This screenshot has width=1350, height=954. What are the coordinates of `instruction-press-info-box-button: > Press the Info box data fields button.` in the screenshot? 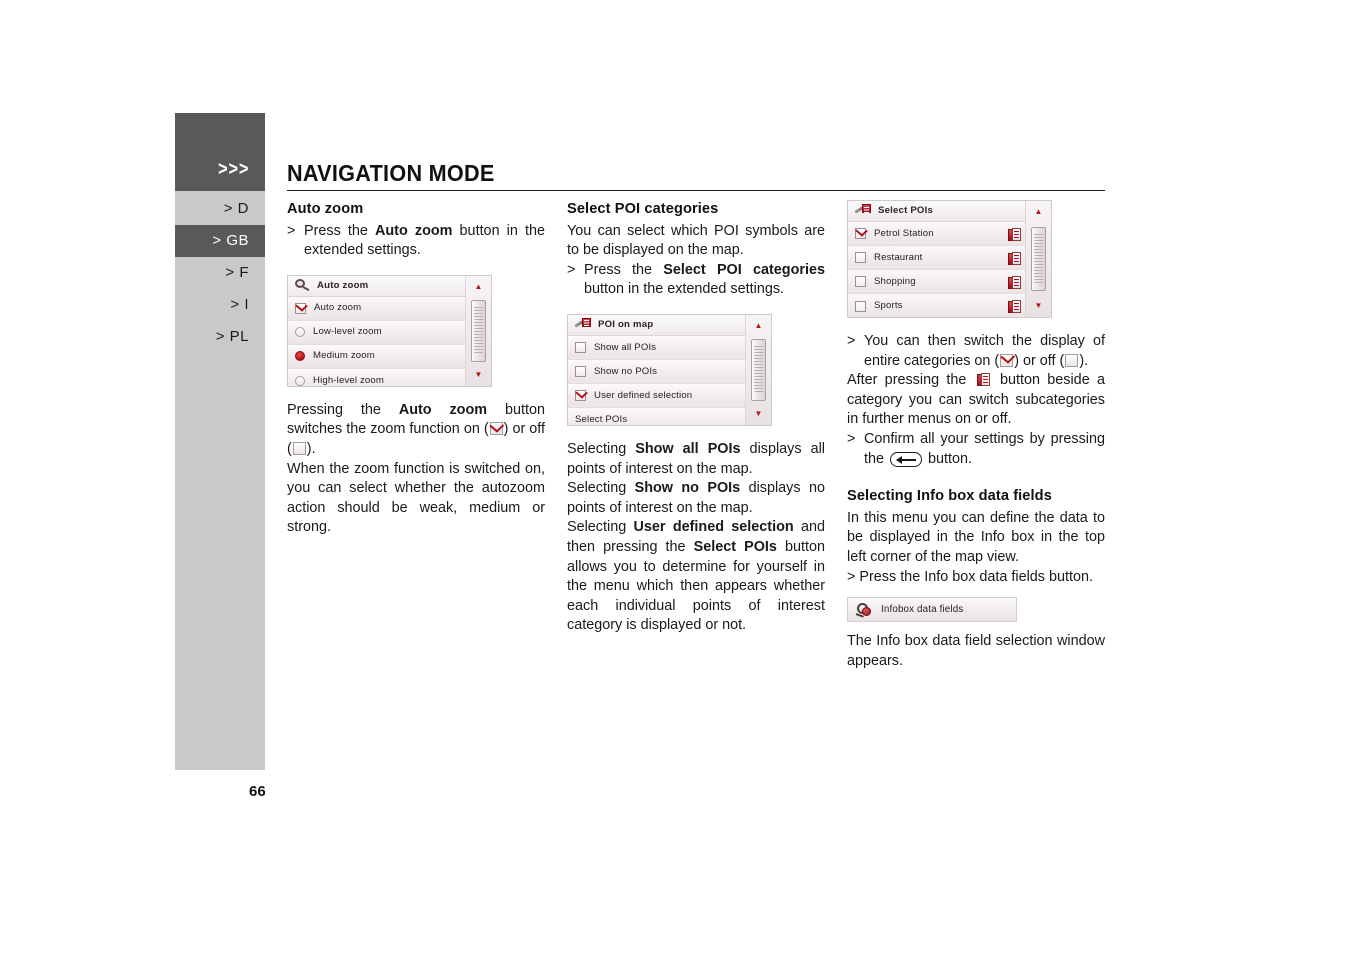 It's located at (970, 576).